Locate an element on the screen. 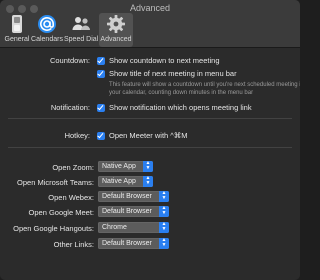 Image resolution: width=320 pixels, height=280 pixels. tab-general: General is located at coordinates (17, 30).